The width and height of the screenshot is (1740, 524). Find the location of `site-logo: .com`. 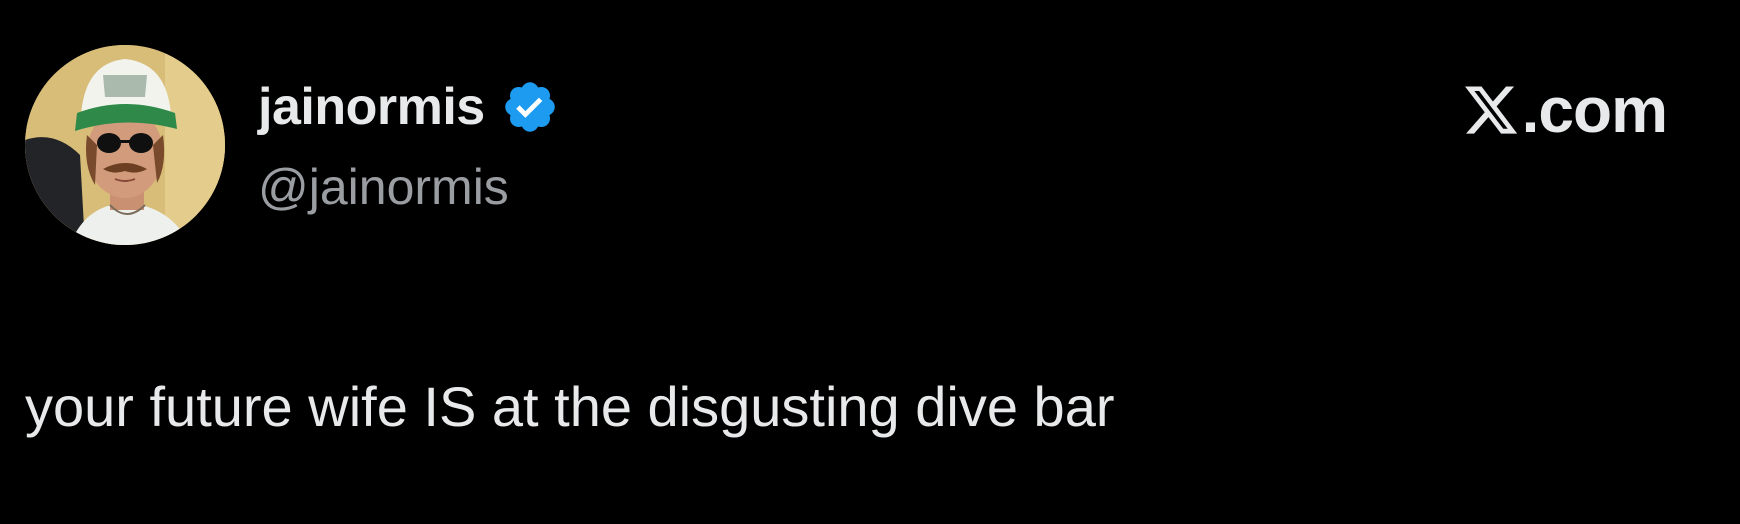

site-logo: .com is located at coordinates (1565, 110).